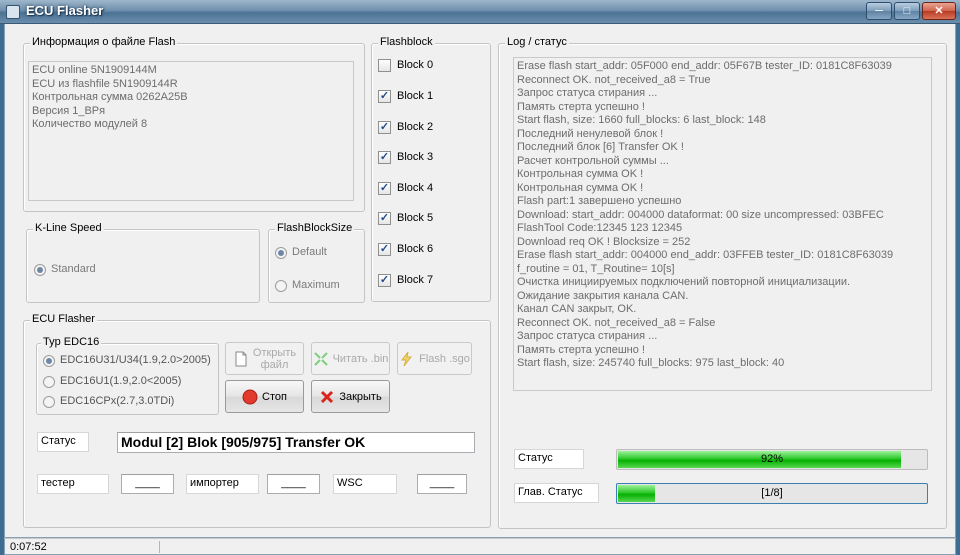  Describe the element at coordinates (365, 484) in the screenshot. I see `wsc-label: WSC` at that location.